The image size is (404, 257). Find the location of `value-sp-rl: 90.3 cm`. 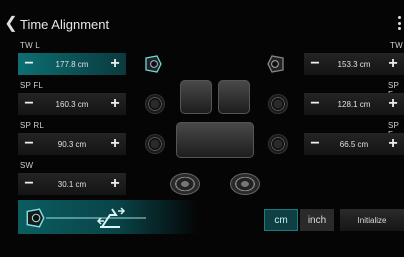

value-sp-rl: 90.3 cm is located at coordinates (72, 144).